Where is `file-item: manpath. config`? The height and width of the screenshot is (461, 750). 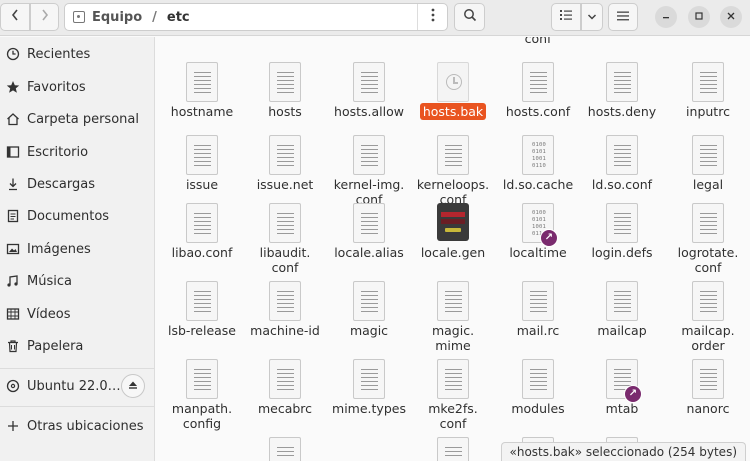 file-item: manpath. config is located at coordinates (202, 399).